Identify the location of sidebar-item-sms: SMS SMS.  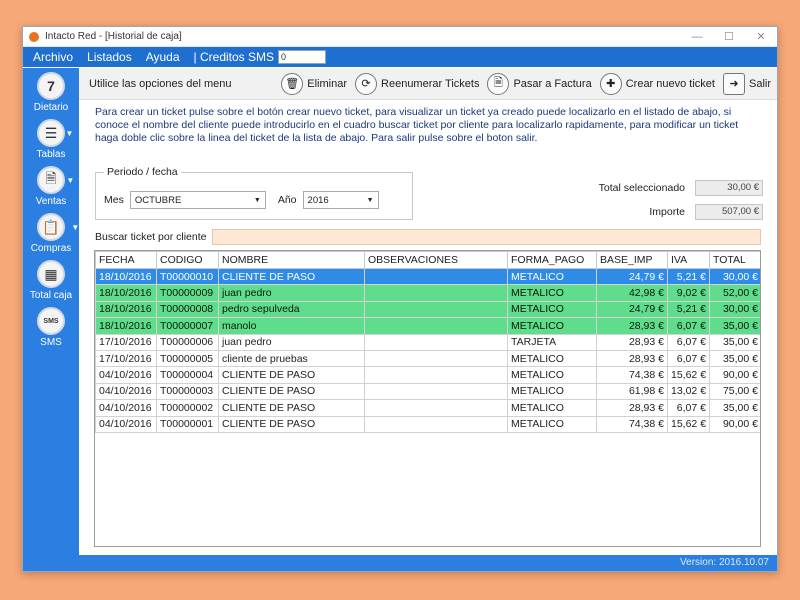
(51, 327).